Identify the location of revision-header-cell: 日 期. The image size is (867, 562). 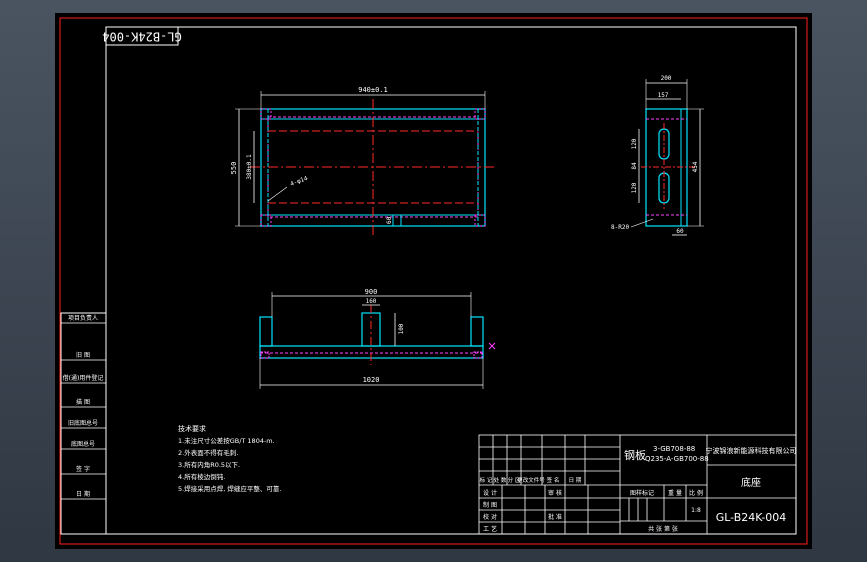
(575, 480).